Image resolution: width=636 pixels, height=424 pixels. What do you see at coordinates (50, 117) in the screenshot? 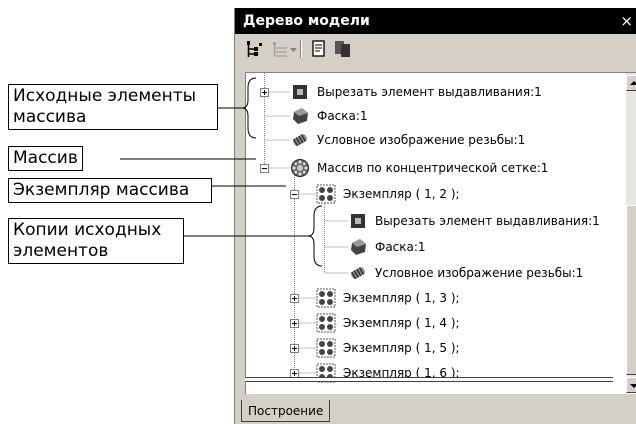
I see `callout-text: массива` at bounding box center [50, 117].